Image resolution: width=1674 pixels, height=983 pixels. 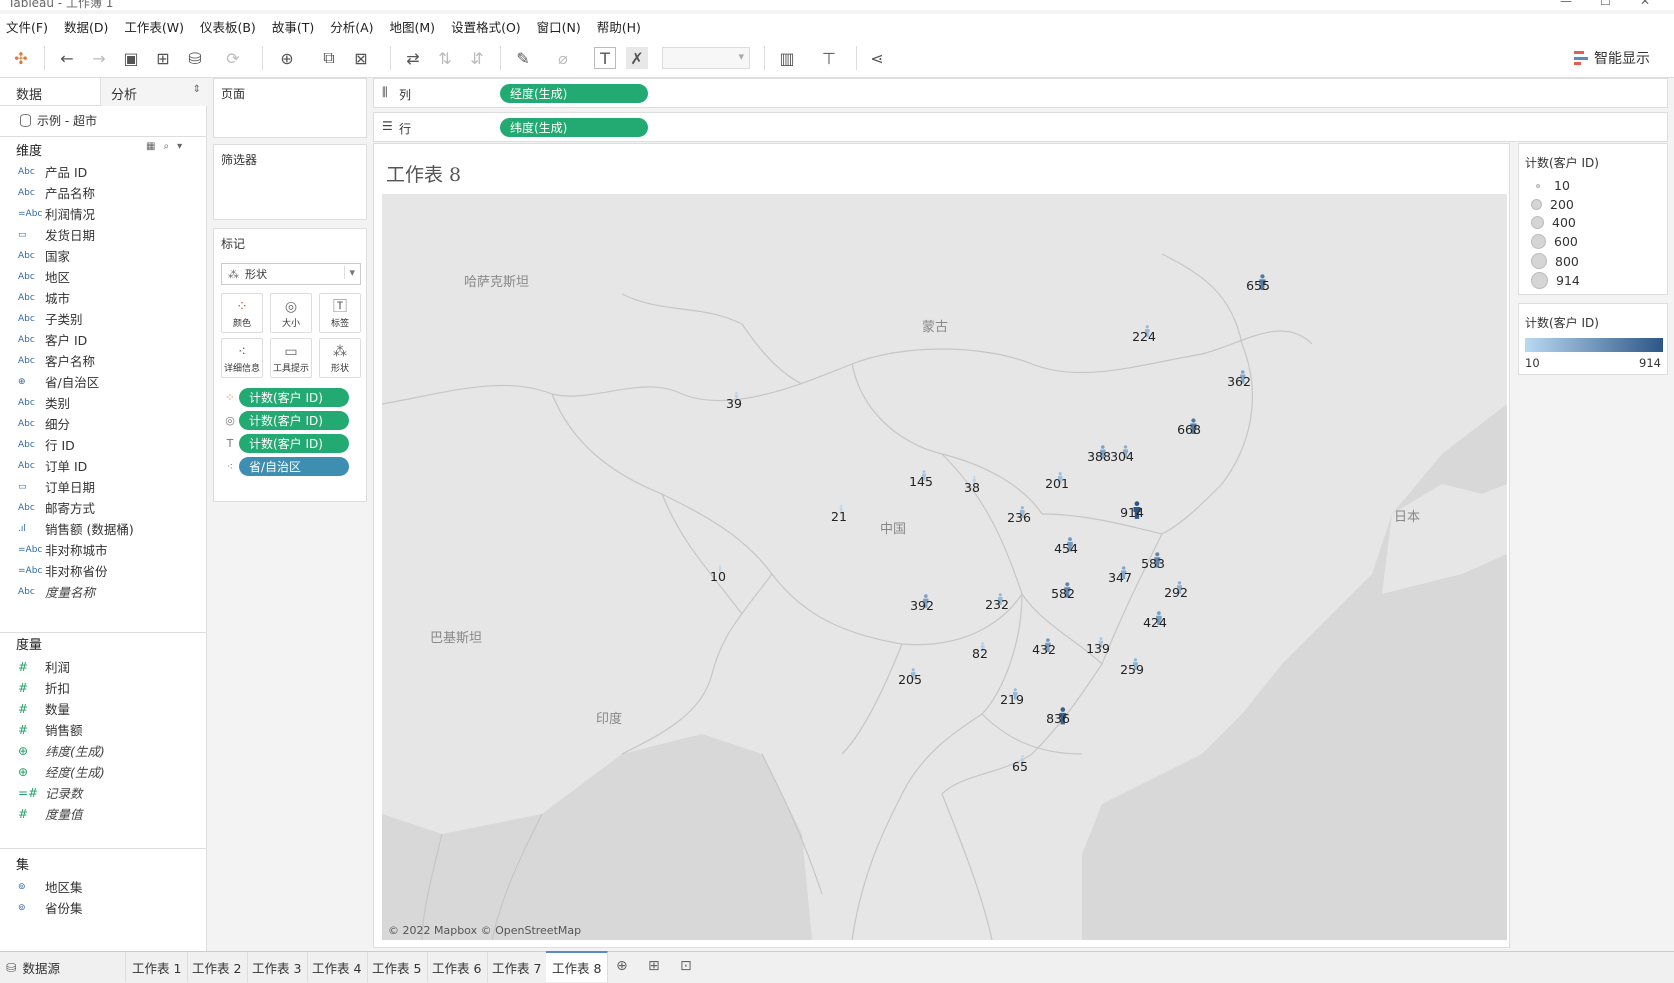 What do you see at coordinates (103, 171) in the screenshot?
I see `field-item: Abc 产品 ID` at bounding box center [103, 171].